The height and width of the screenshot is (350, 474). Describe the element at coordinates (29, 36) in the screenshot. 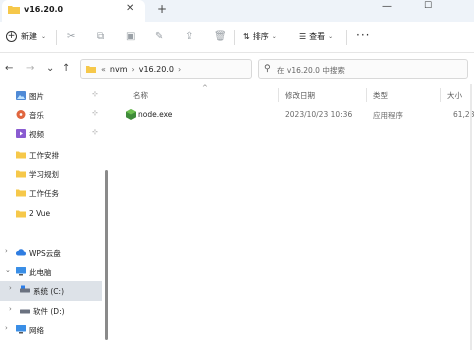

I see `new-label: 新建` at that location.